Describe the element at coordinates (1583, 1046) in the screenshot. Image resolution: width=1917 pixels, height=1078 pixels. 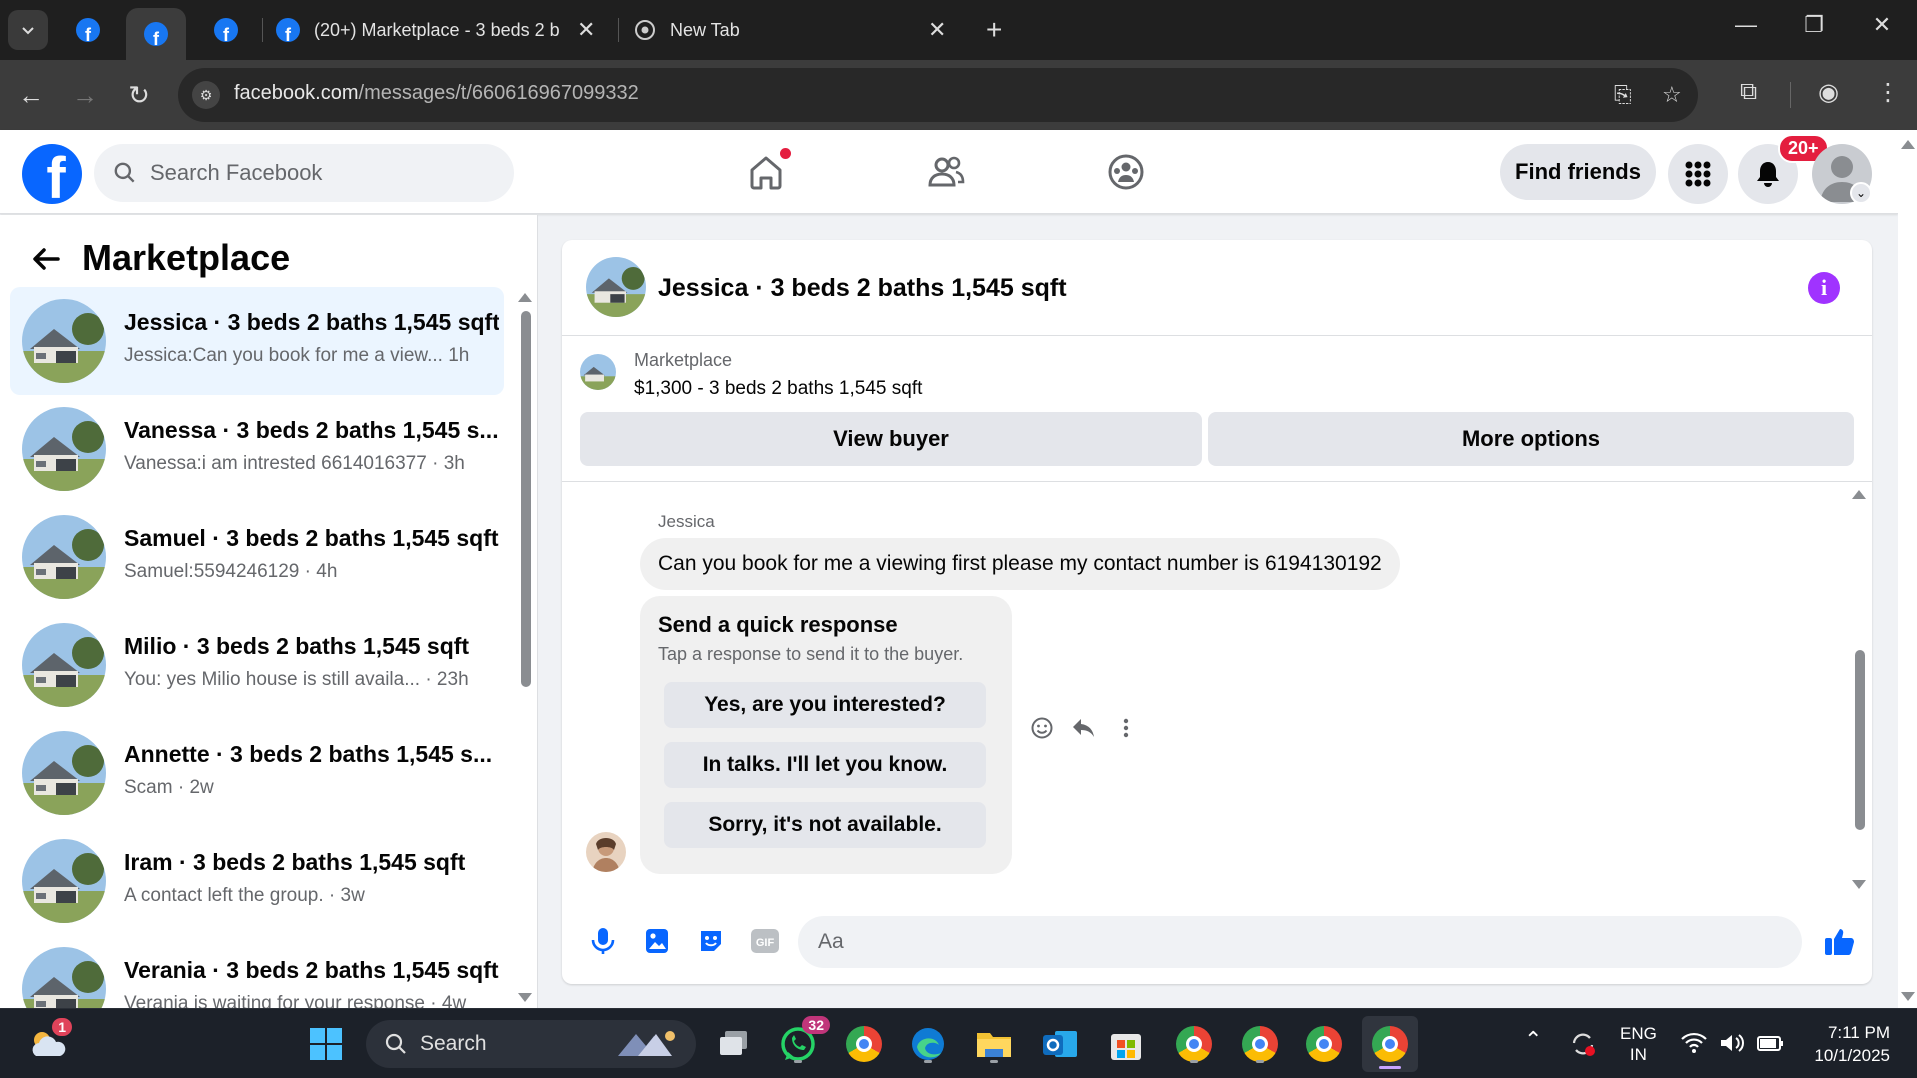
I see `sync-icon` at that location.